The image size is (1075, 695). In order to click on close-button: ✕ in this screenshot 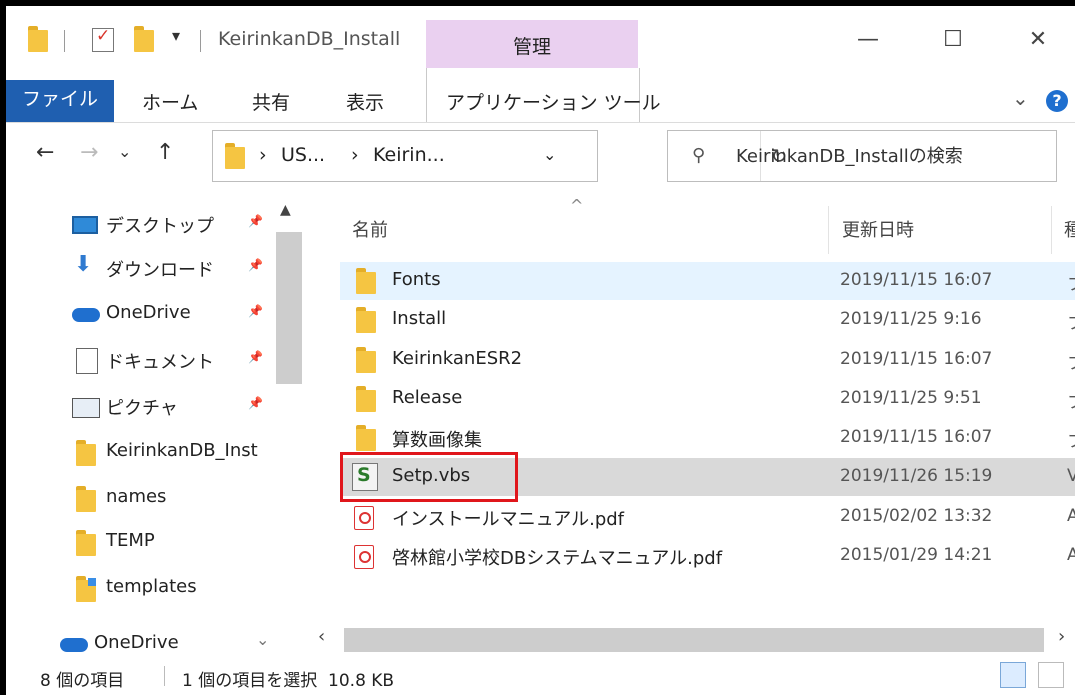, I will do `click(1038, 40)`.